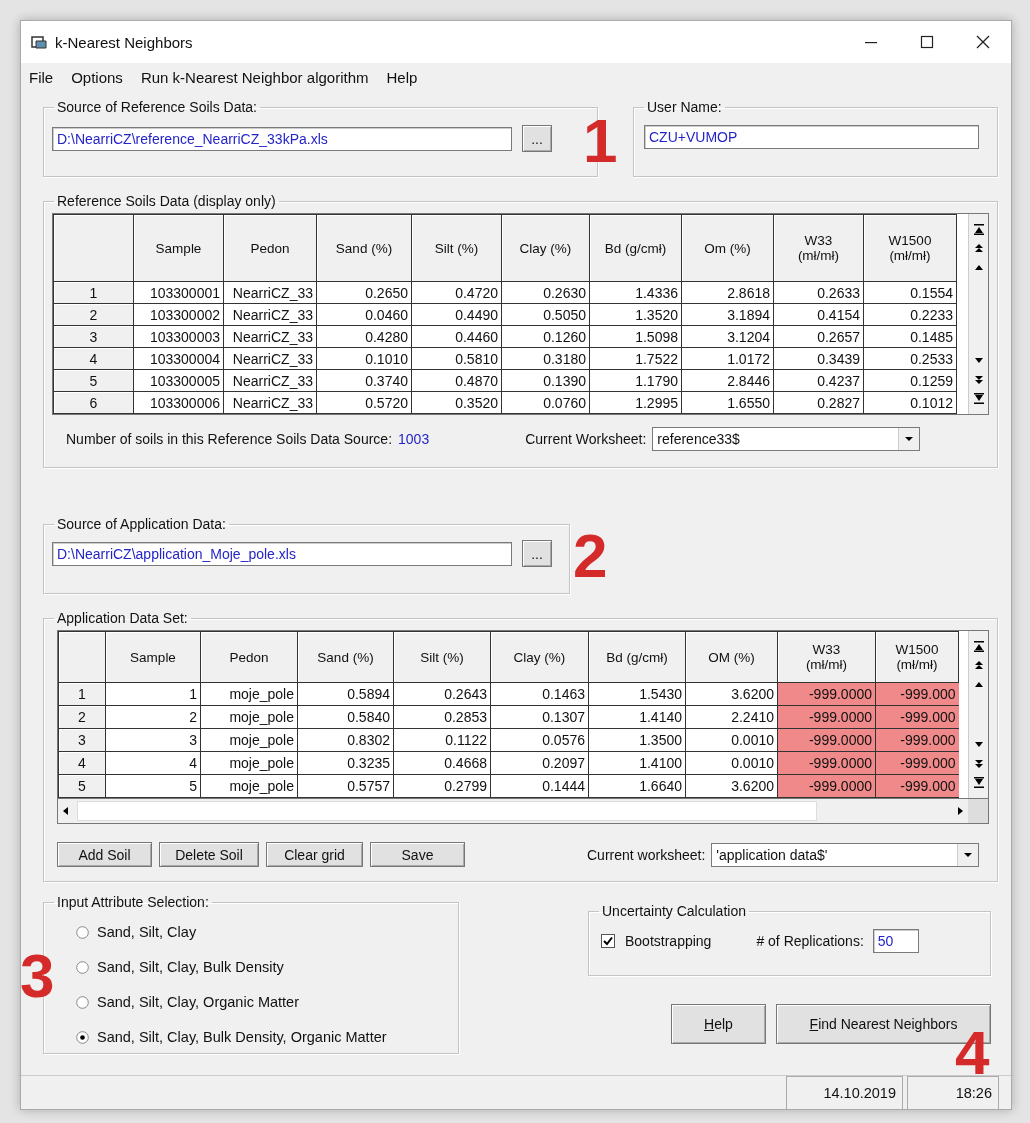  What do you see at coordinates (456, 380) in the screenshot?
I see `table-cell: 0.4870` at bounding box center [456, 380].